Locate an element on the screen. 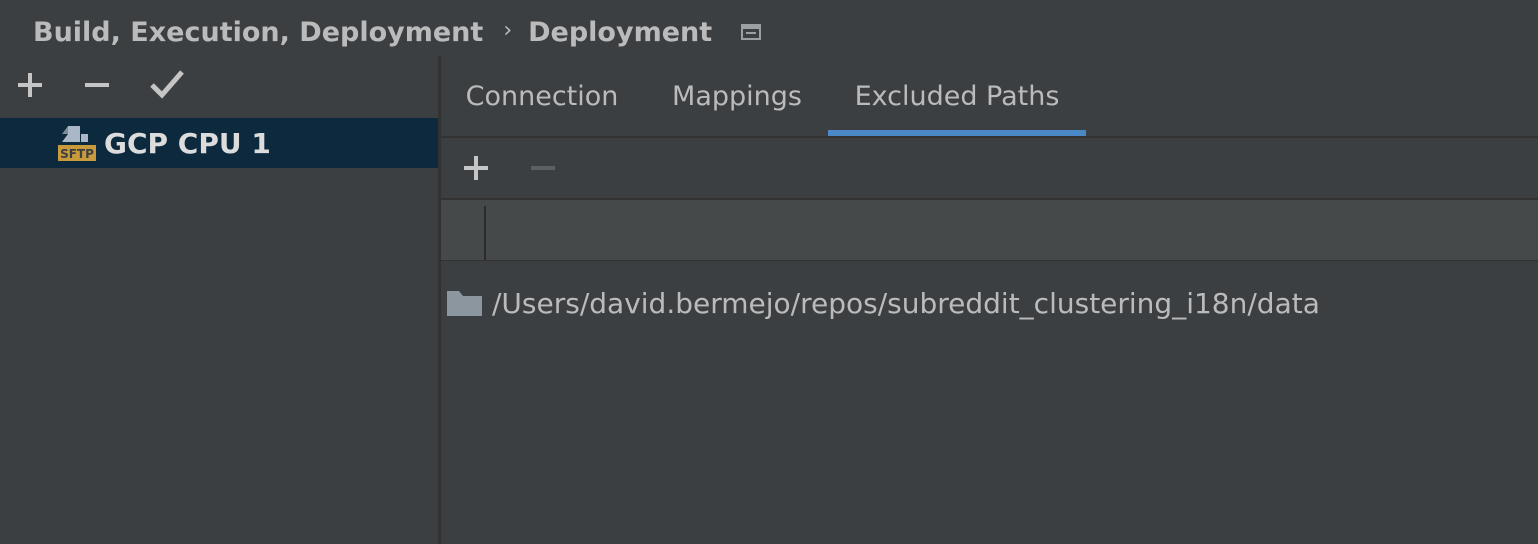  tab-mappings: Mappings is located at coordinates (737, 96).